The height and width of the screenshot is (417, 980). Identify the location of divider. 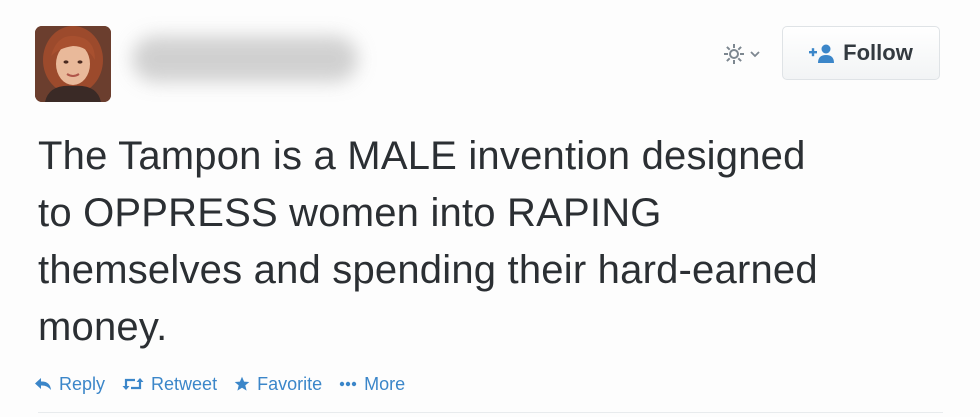
(490, 412).